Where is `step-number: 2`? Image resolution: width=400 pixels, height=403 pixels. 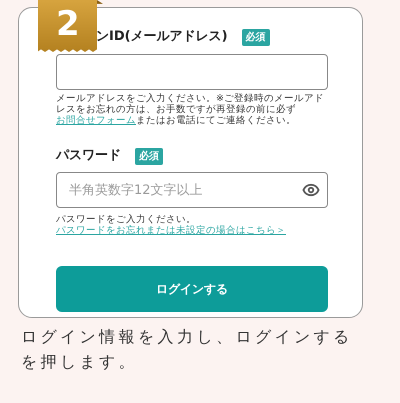
step-number: 2 is located at coordinates (68, 24).